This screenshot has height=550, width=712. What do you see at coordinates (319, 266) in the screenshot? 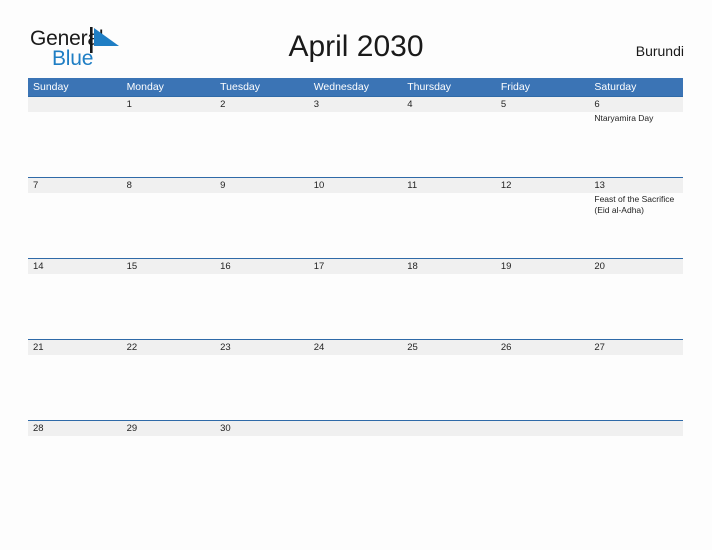
I see `day-number: 17` at bounding box center [319, 266].